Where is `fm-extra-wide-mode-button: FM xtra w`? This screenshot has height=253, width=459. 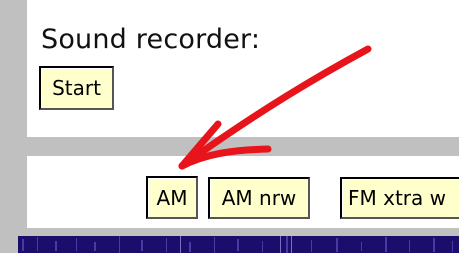 fm-extra-wide-mode-button: FM xtra w is located at coordinates (399, 198).